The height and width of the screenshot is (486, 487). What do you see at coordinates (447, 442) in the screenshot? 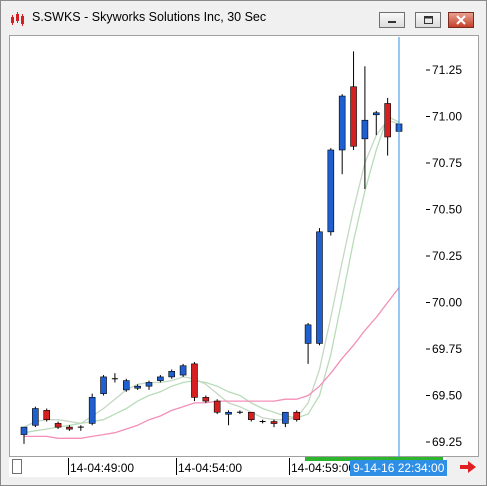
I see `y-tick-label: 69.25` at bounding box center [447, 442].